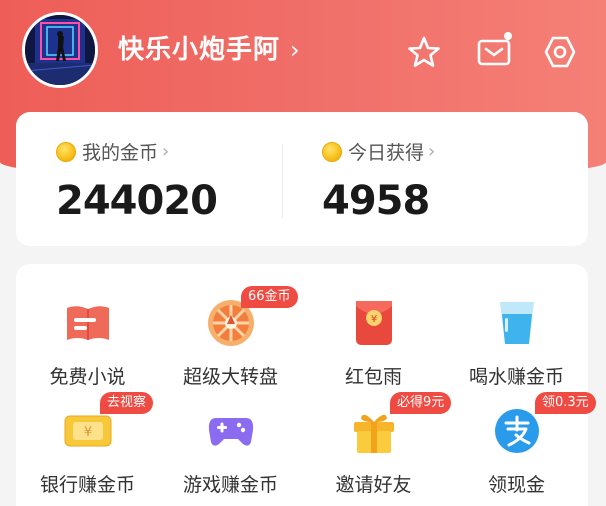 The height and width of the screenshot is (506, 606). Describe the element at coordinates (269, 297) in the screenshot. I see `task-badge: 66金币` at that location.